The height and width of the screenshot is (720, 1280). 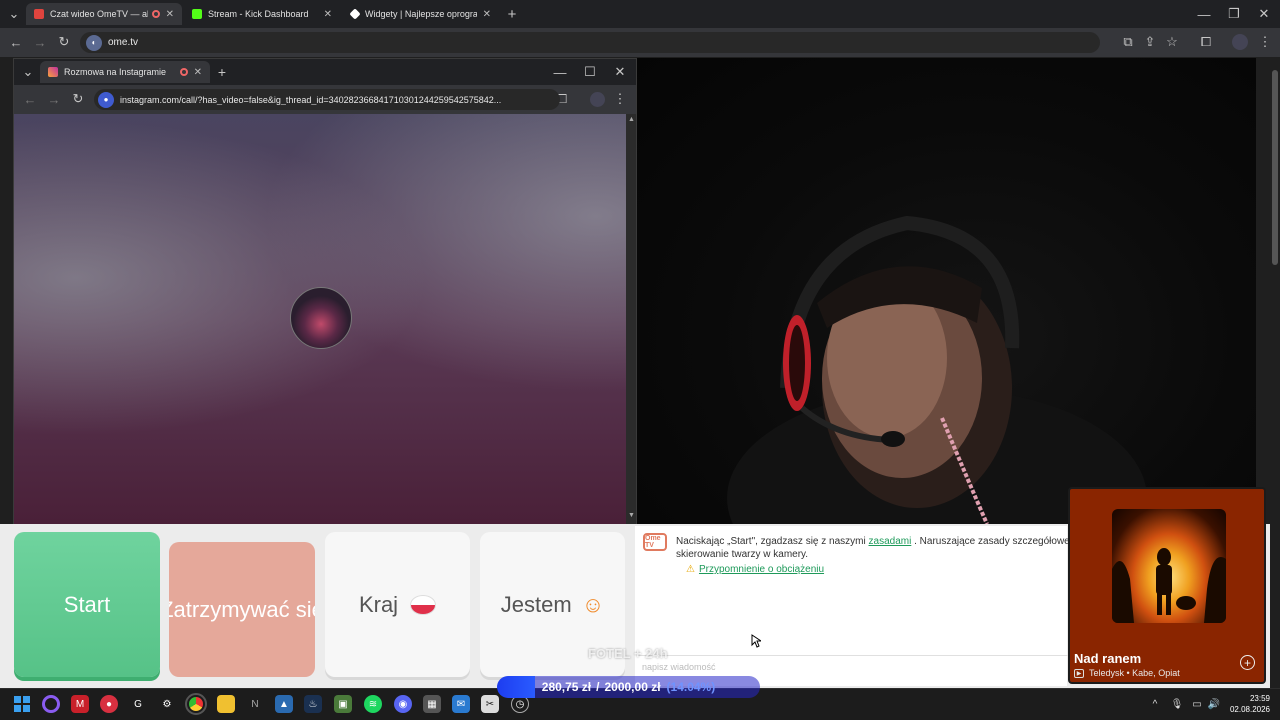 What do you see at coordinates (123, 42) in the screenshot?
I see `url-text: ome.tv` at bounding box center [123, 42].